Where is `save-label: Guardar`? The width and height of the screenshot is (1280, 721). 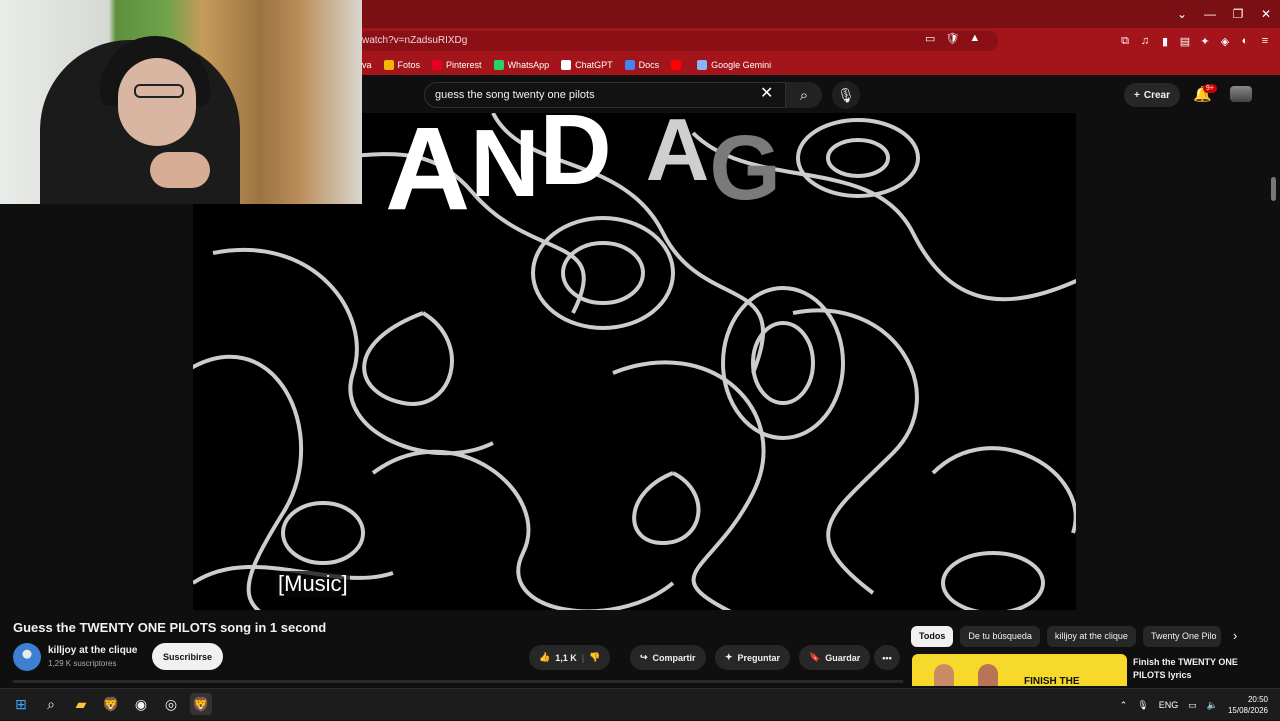
save-label: Guardar is located at coordinates (843, 657).